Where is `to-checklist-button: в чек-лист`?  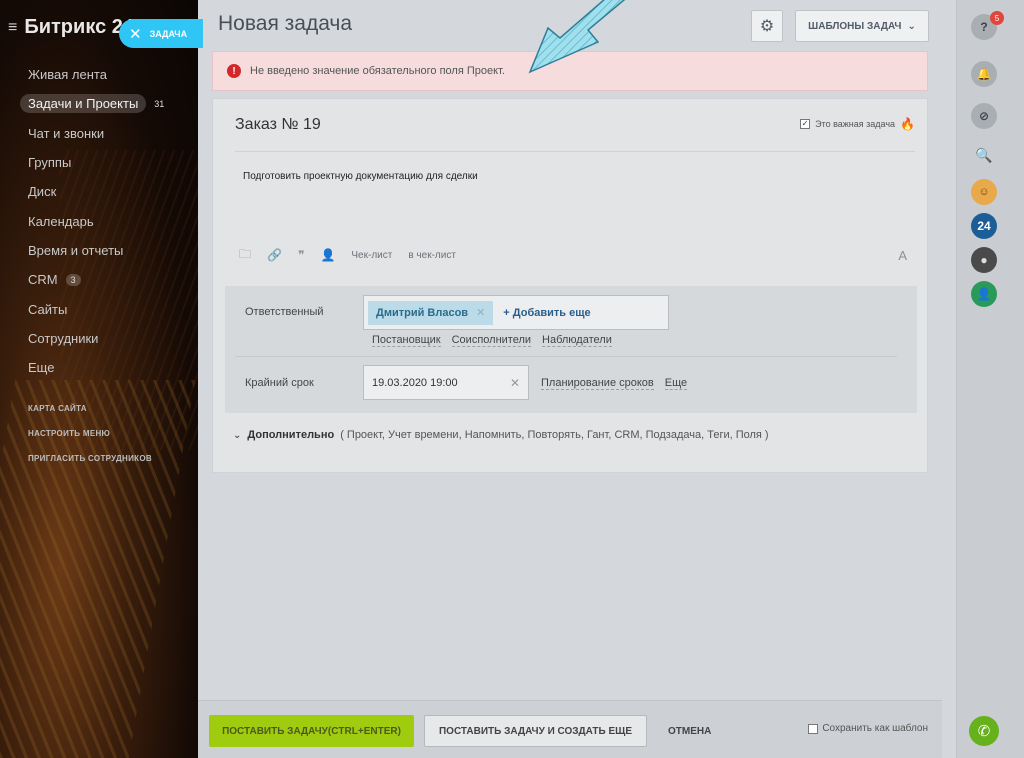
to-checklist-button: в чек-лист is located at coordinates (432, 255).